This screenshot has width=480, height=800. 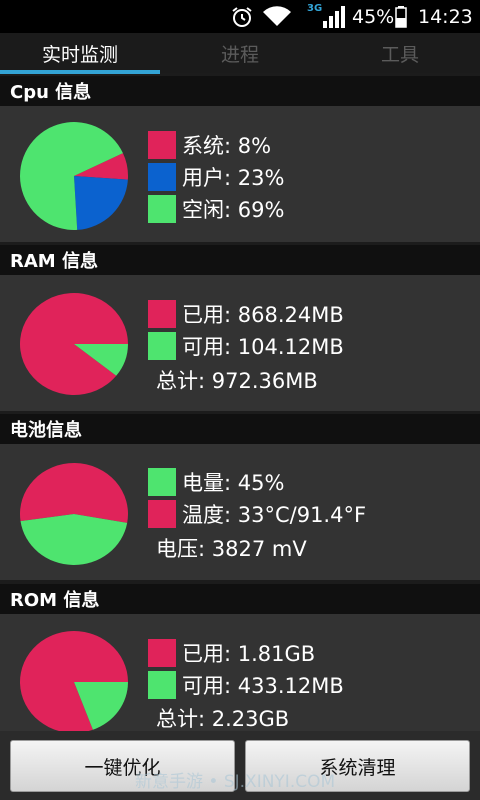 What do you see at coordinates (74, 682) in the screenshot?
I see `rom-pie-chart` at bounding box center [74, 682].